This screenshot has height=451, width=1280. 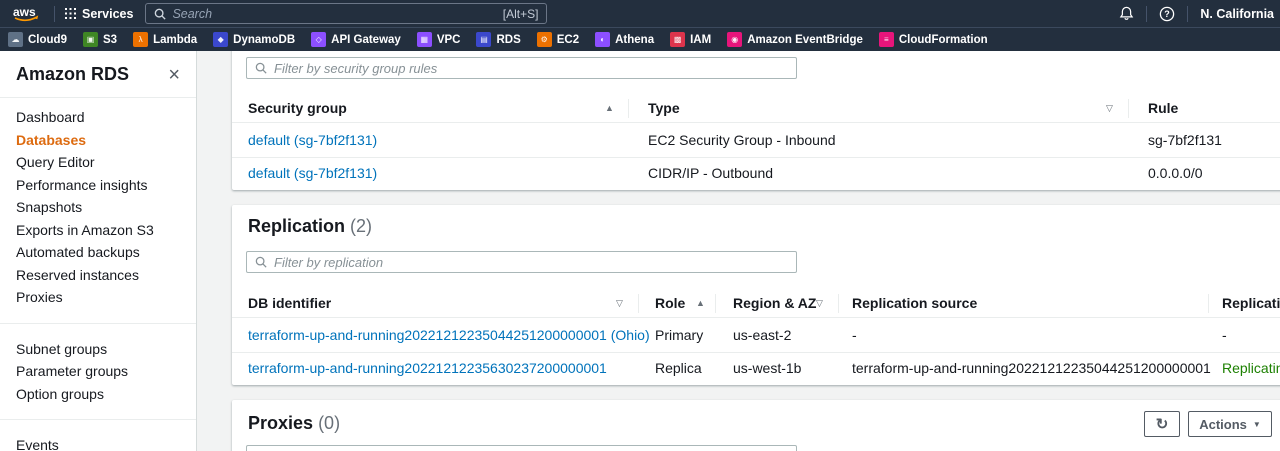 I want to click on rds-icon: ▤, so click(x=484, y=39).